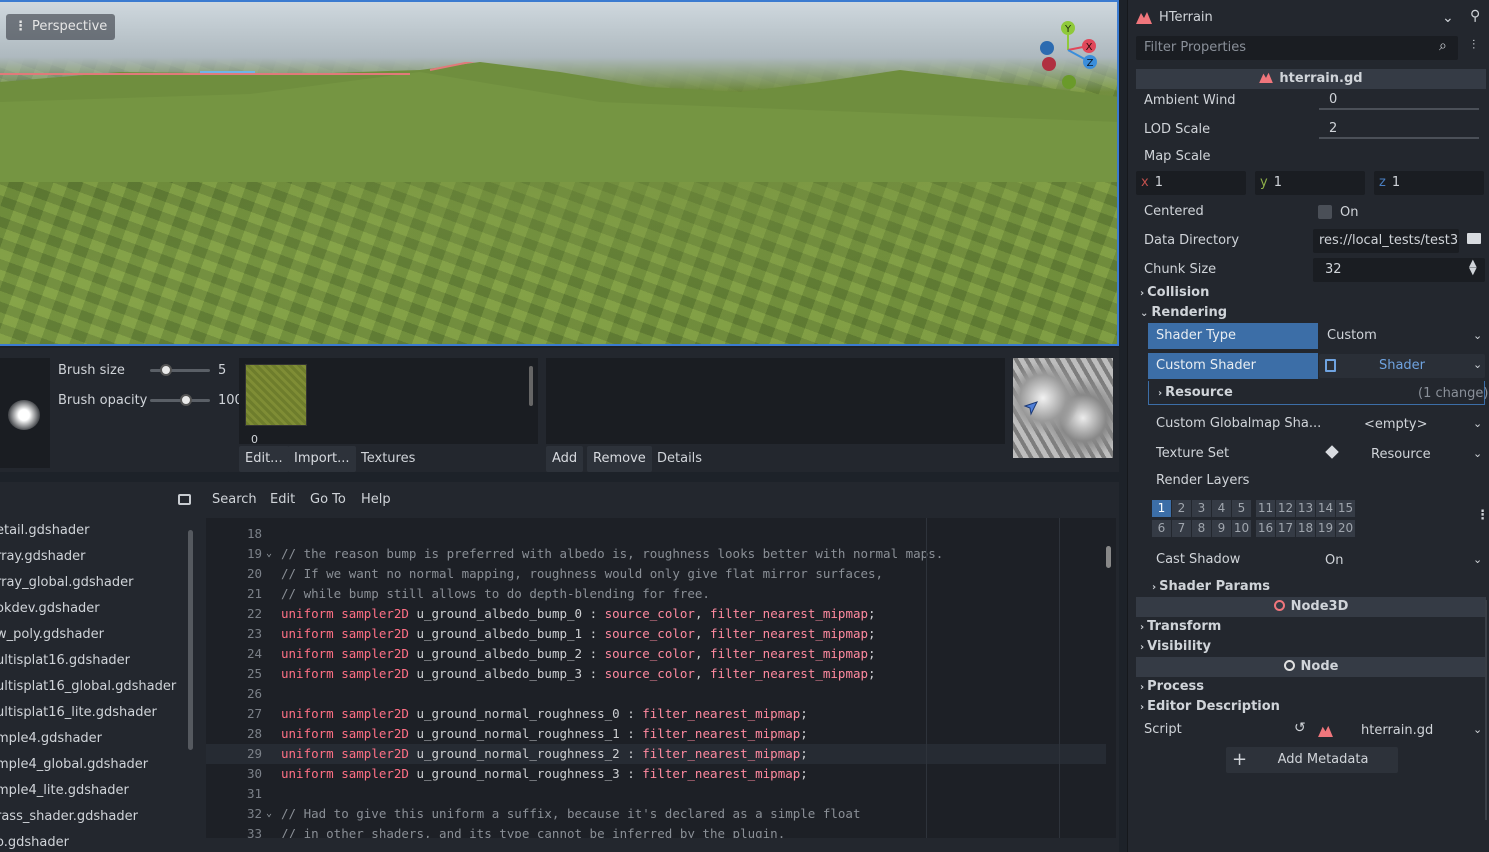  Describe the element at coordinates (1345, 508) in the screenshot. I see `render-layer-15: 15` at that location.